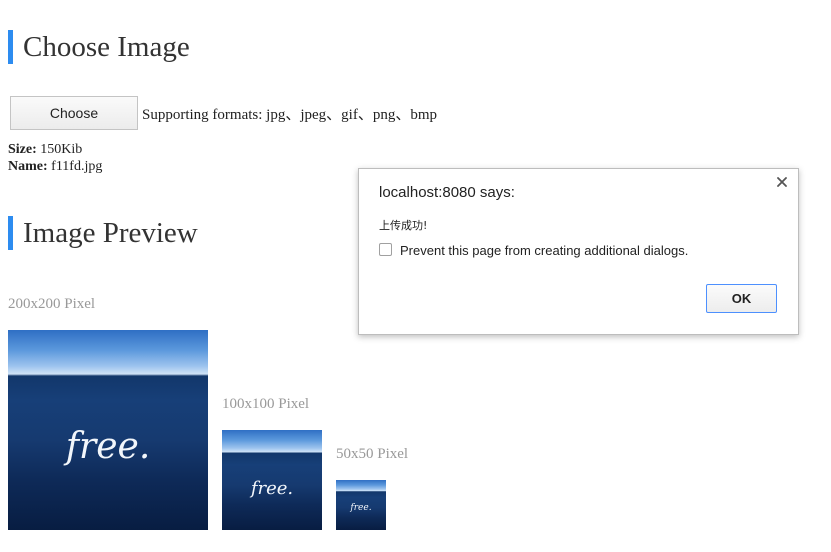 The width and height of the screenshot is (831, 552). Describe the element at coordinates (266, 404) in the screenshot. I see `preview-100-label: 100x100 Pixel` at that location.